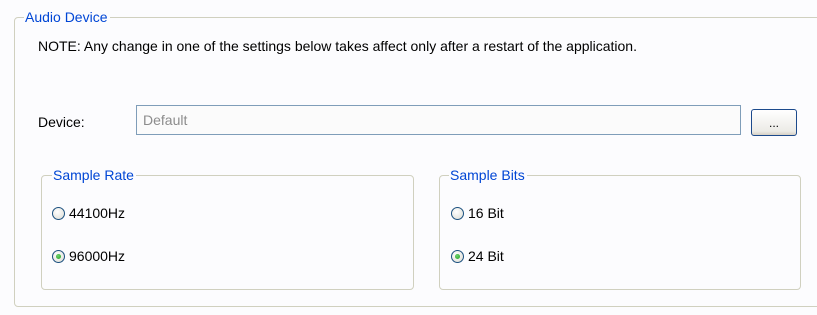 The image size is (817, 315). Describe the element at coordinates (61, 122) in the screenshot. I see `device-label: Device:` at that location.